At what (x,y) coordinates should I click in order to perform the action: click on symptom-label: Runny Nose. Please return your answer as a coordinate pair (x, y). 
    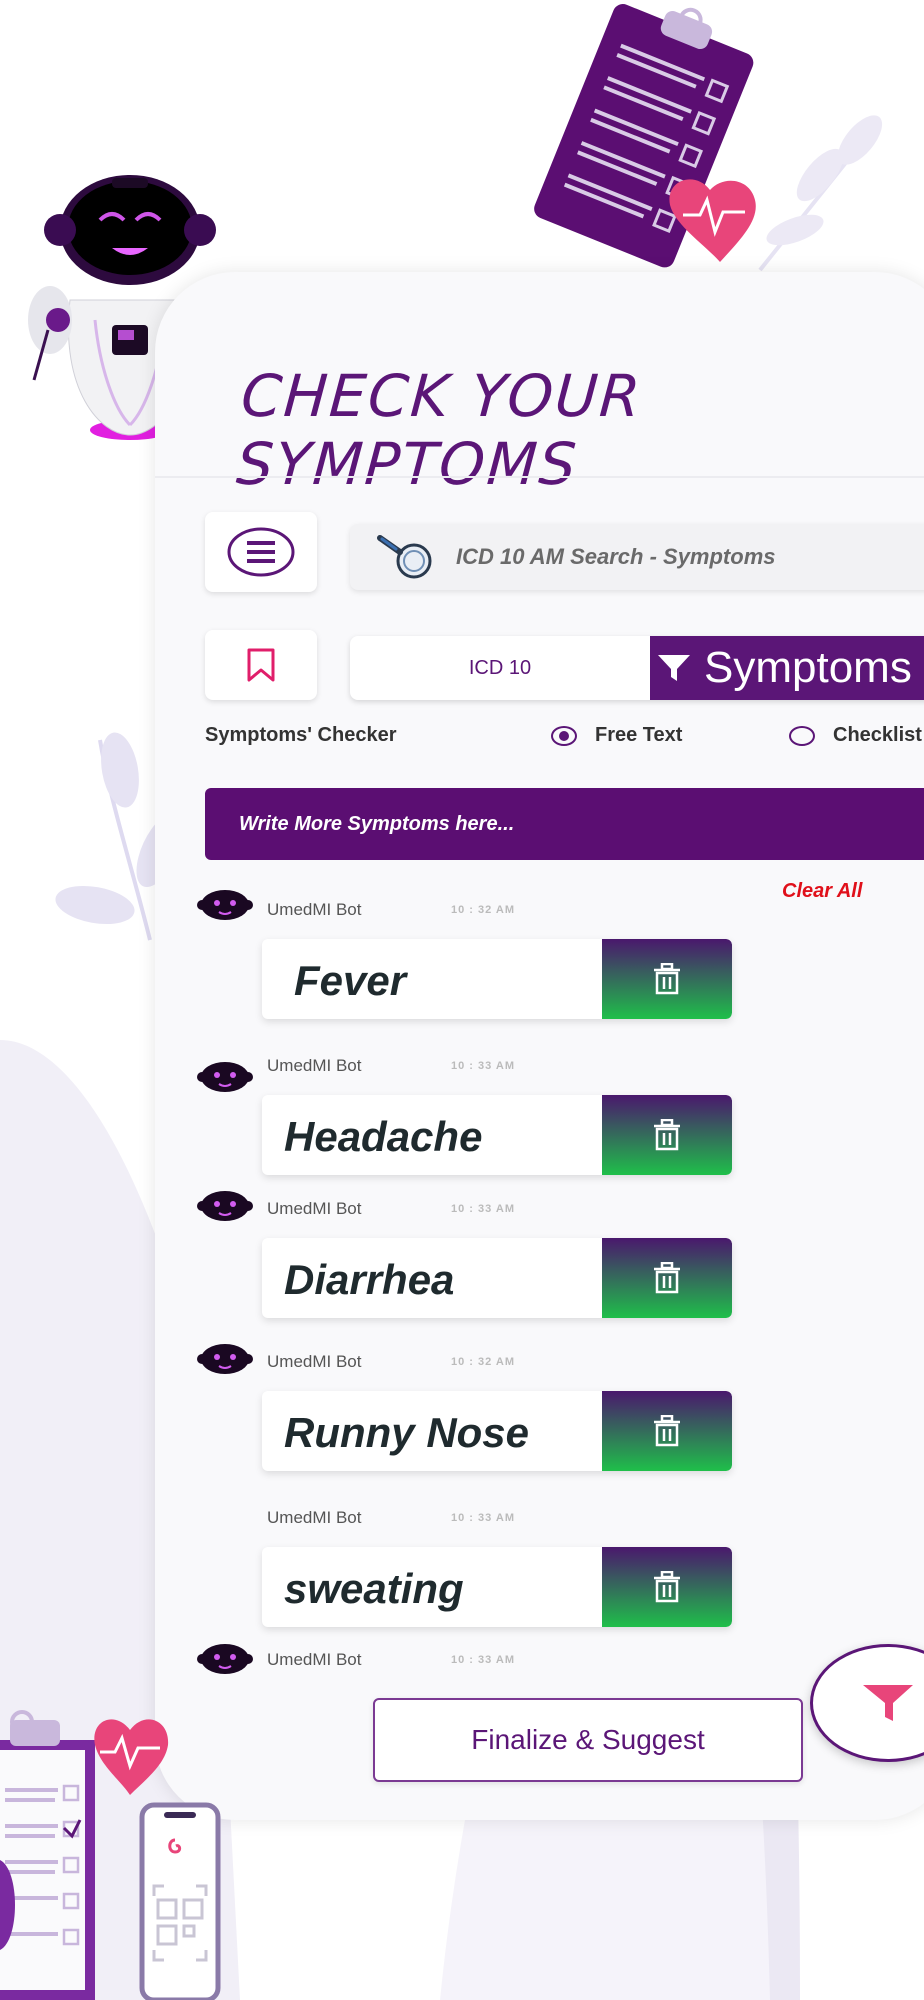
    Looking at the image, I should click on (407, 1432).